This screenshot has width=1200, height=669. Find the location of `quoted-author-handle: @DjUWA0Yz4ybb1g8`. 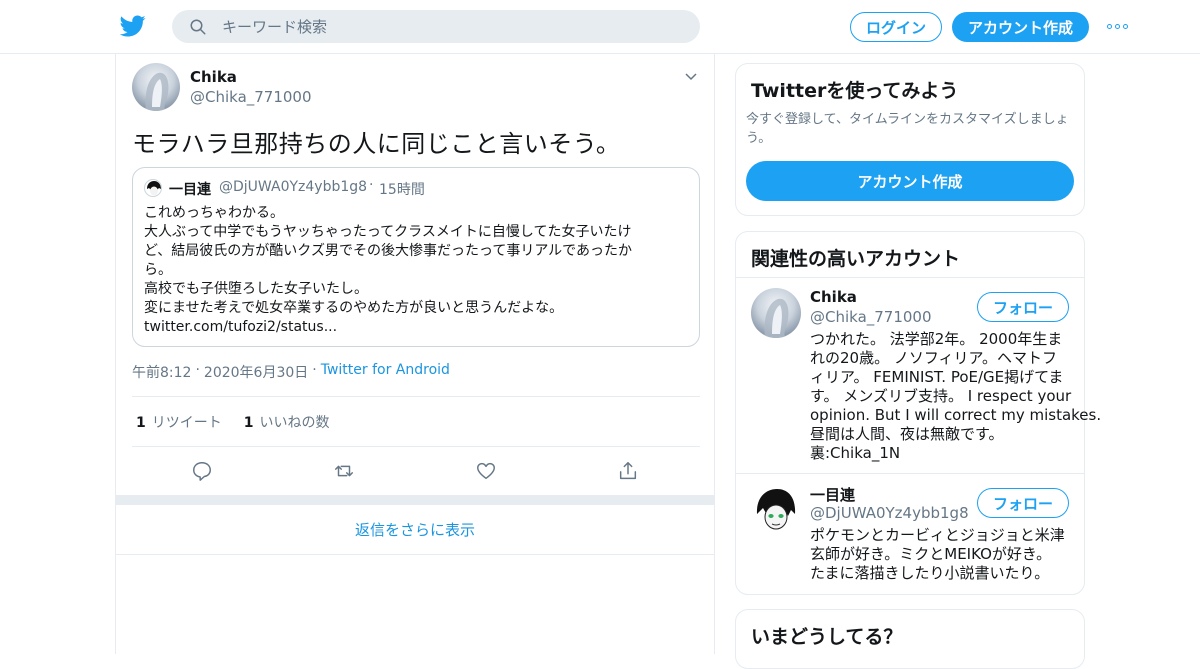

quoted-author-handle: @DjUWA0Yz4ybb1g8 is located at coordinates (293, 187).